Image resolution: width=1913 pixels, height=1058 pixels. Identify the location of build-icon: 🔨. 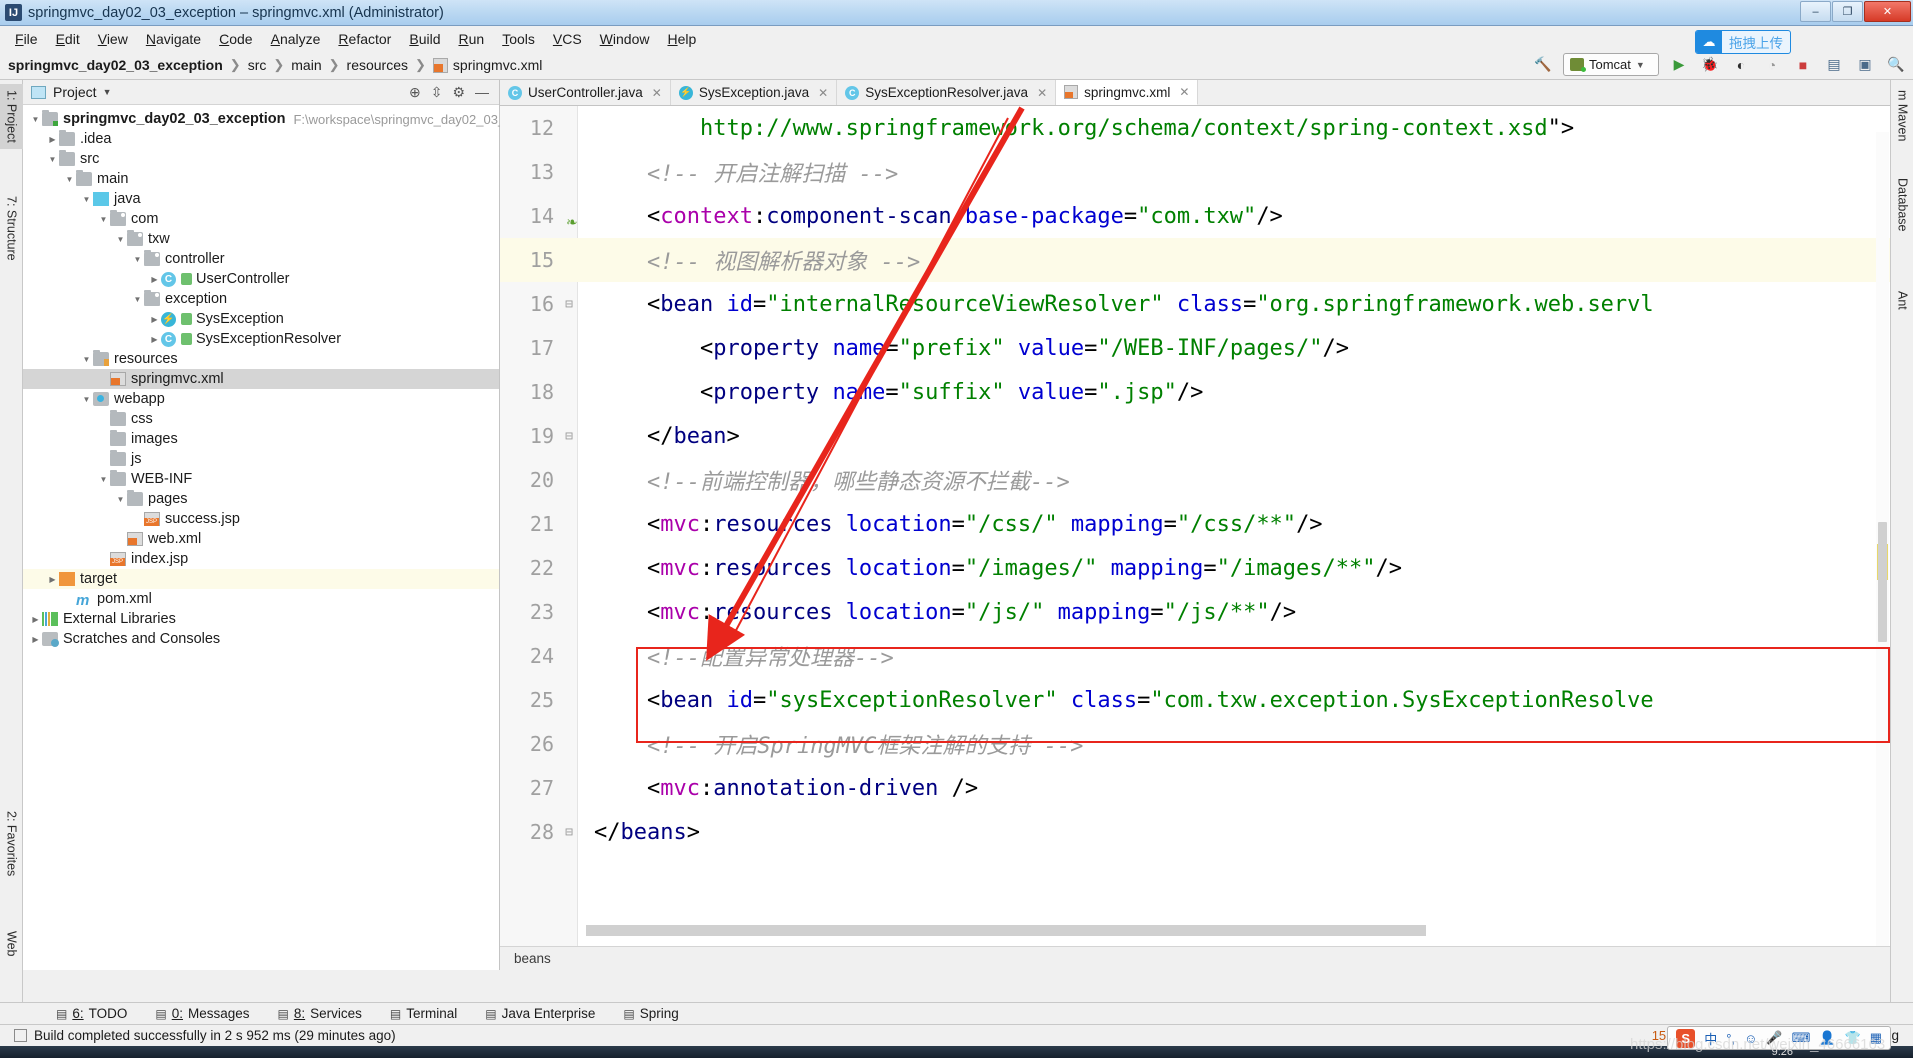
(1543, 65).